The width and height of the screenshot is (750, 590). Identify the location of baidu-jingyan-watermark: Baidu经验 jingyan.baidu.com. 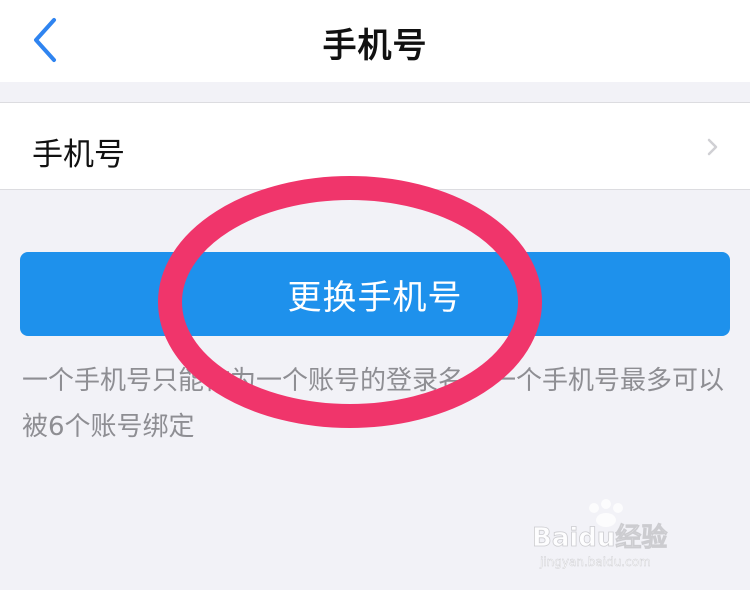
(622, 534).